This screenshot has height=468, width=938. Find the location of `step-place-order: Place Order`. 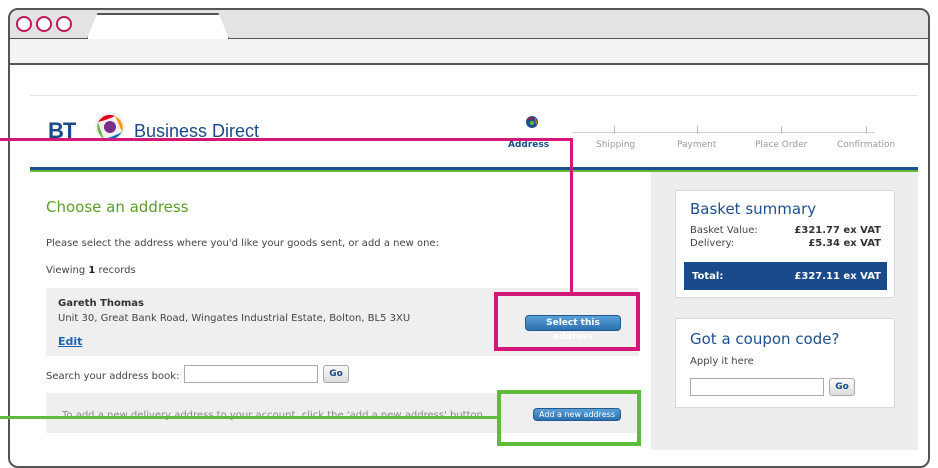

step-place-order: Place Order is located at coordinates (781, 145).